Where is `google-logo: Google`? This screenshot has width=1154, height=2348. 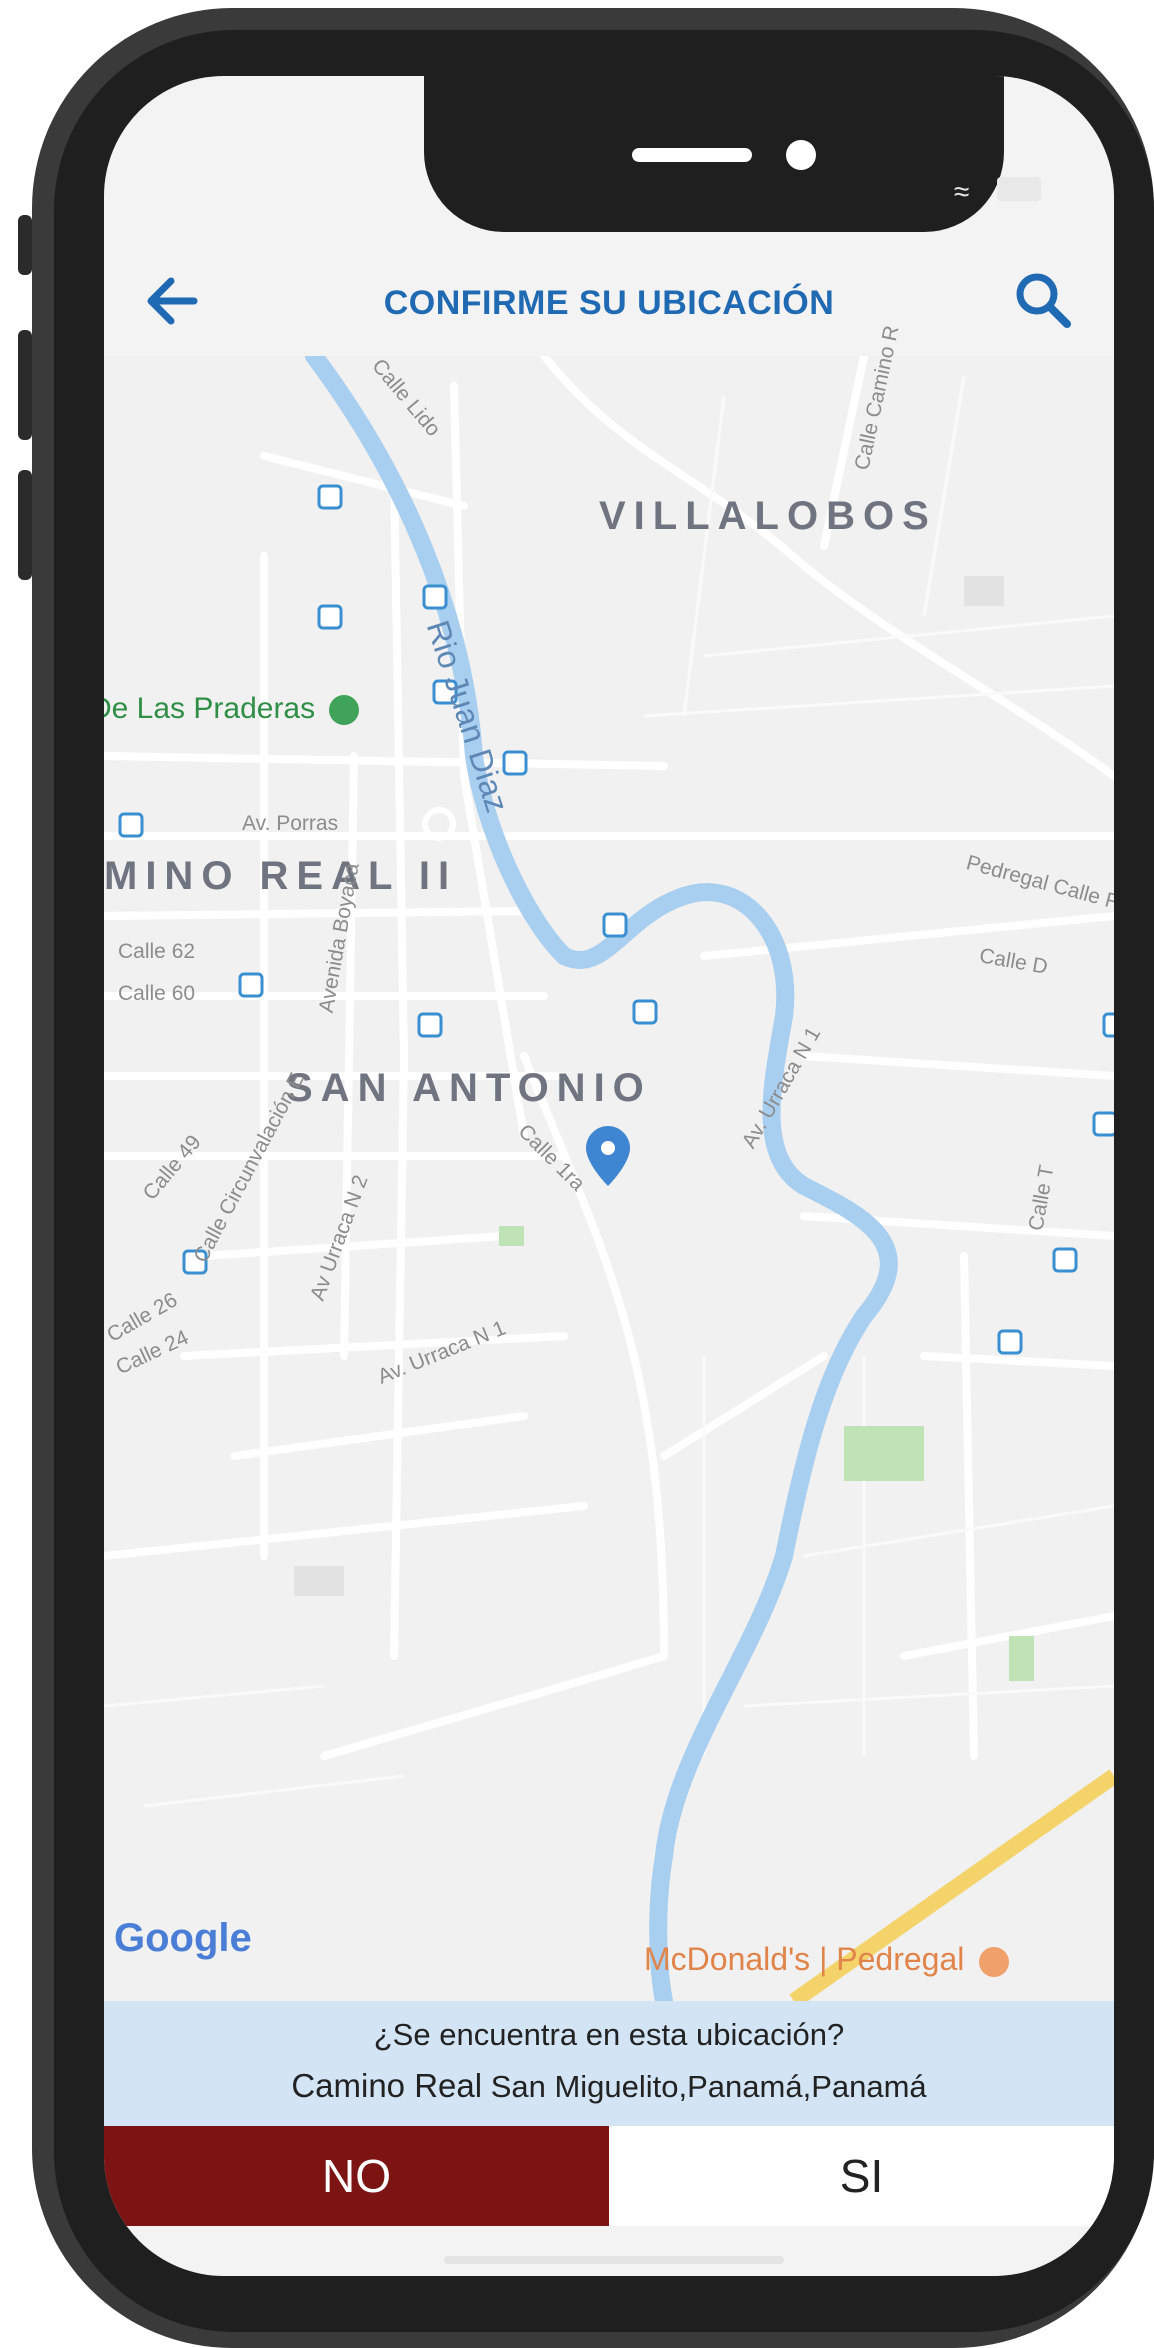 google-logo: Google is located at coordinates (183, 1938).